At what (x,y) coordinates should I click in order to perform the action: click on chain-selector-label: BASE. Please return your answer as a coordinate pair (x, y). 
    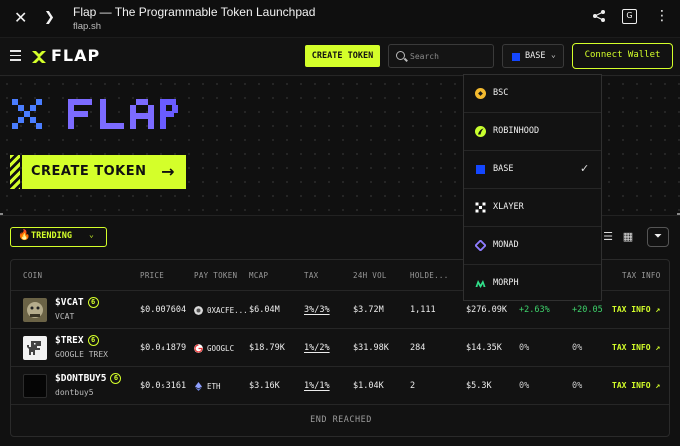
    Looking at the image, I should click on (535, 56).